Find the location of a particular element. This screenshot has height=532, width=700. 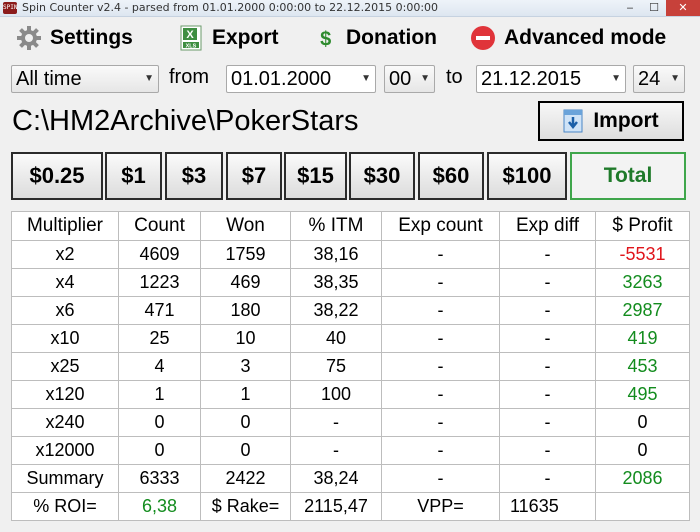

table-row: x12000 0 0 - - - 0 is located at coordinates (350, 450).